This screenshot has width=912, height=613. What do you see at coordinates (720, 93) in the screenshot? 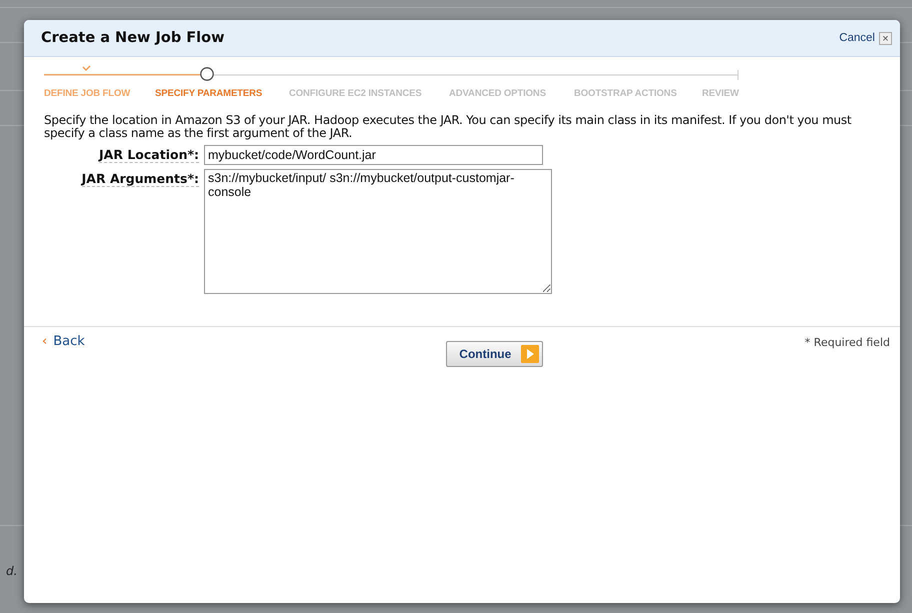
I see `step-label: REVIEW` at bounding box center [720, 93].